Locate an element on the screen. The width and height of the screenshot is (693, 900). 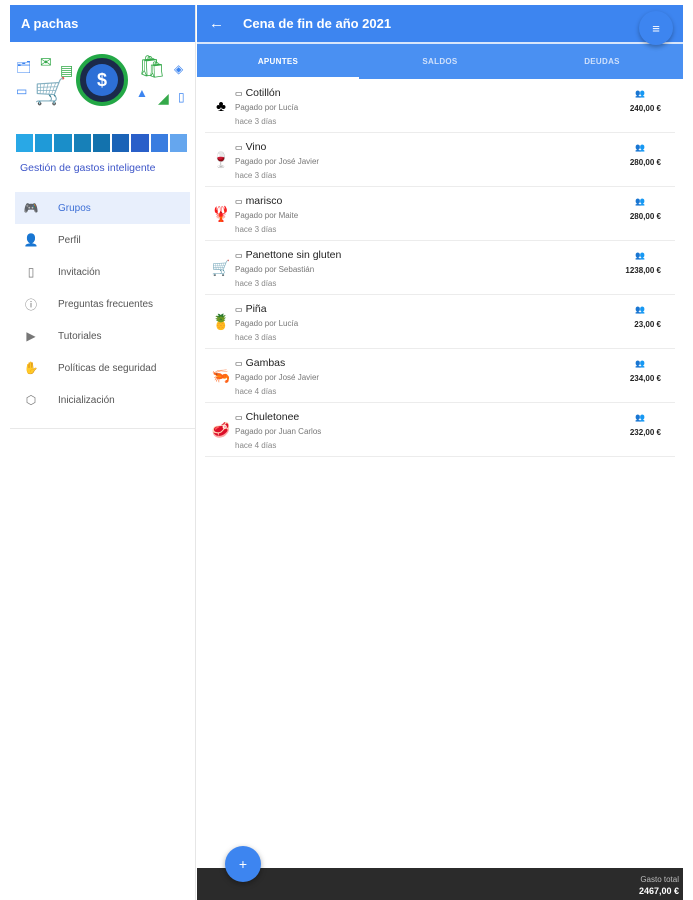
document-icon: ▯ is located at coordinates (181, 97).